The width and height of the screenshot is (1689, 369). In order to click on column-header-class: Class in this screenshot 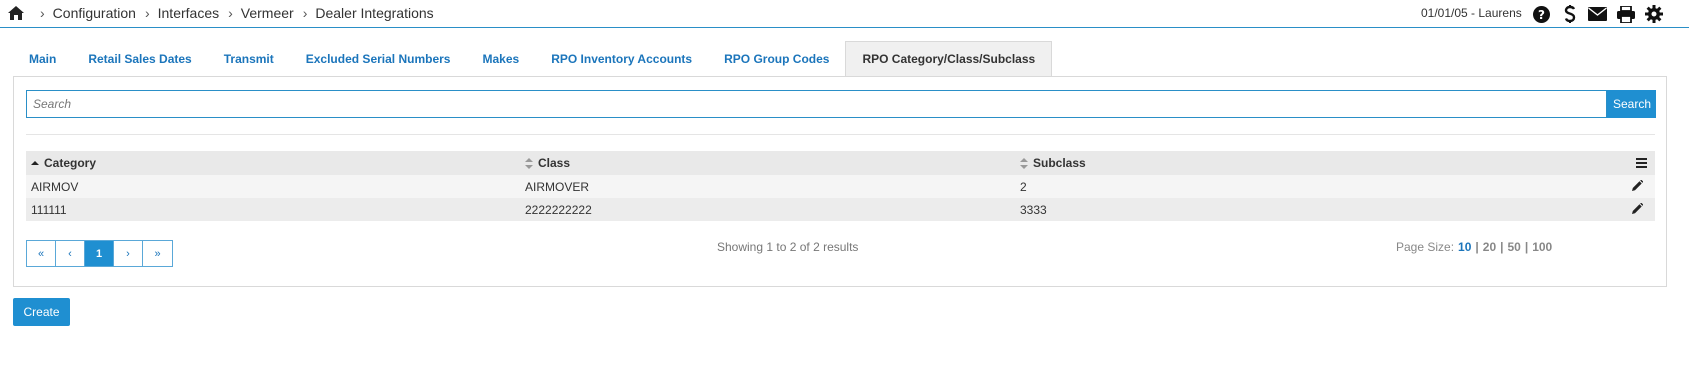, I will do `click(547, 163)`.